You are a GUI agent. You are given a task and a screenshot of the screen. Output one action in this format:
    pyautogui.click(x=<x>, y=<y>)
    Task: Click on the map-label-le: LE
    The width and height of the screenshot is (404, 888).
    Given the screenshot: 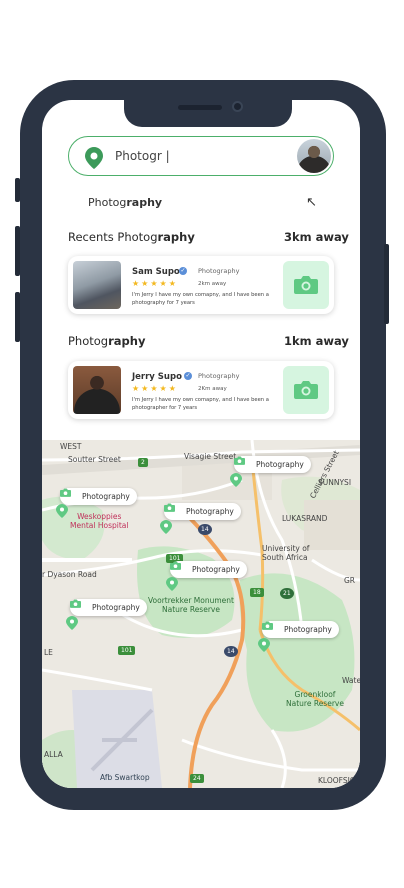 What is the action you would take?
    pyautogui.click(x=48, y=652)
    